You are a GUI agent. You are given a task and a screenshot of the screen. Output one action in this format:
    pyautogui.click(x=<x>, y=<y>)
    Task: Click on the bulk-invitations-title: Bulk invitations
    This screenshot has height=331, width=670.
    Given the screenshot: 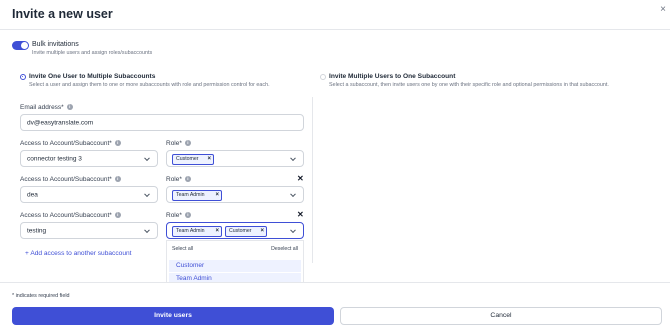 What is the action you would take?
    pyautogui.click(x=55, y=44)
    